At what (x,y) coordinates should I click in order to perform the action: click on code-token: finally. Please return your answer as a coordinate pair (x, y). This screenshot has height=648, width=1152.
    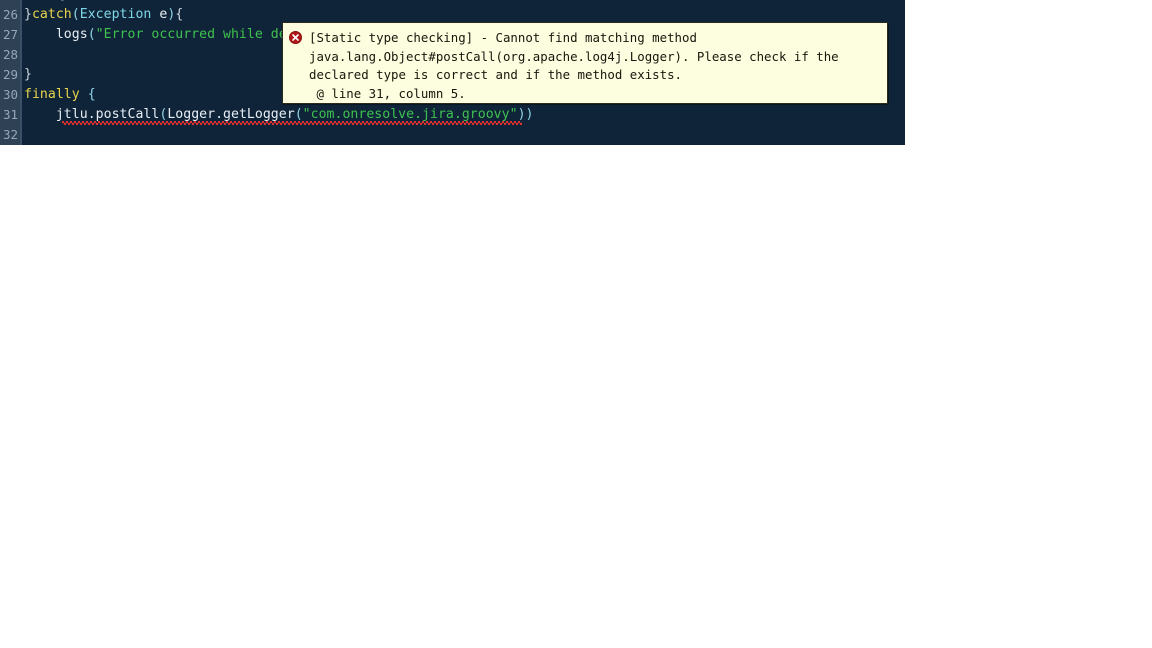
    Looking at the image, I should click on (52, 94).